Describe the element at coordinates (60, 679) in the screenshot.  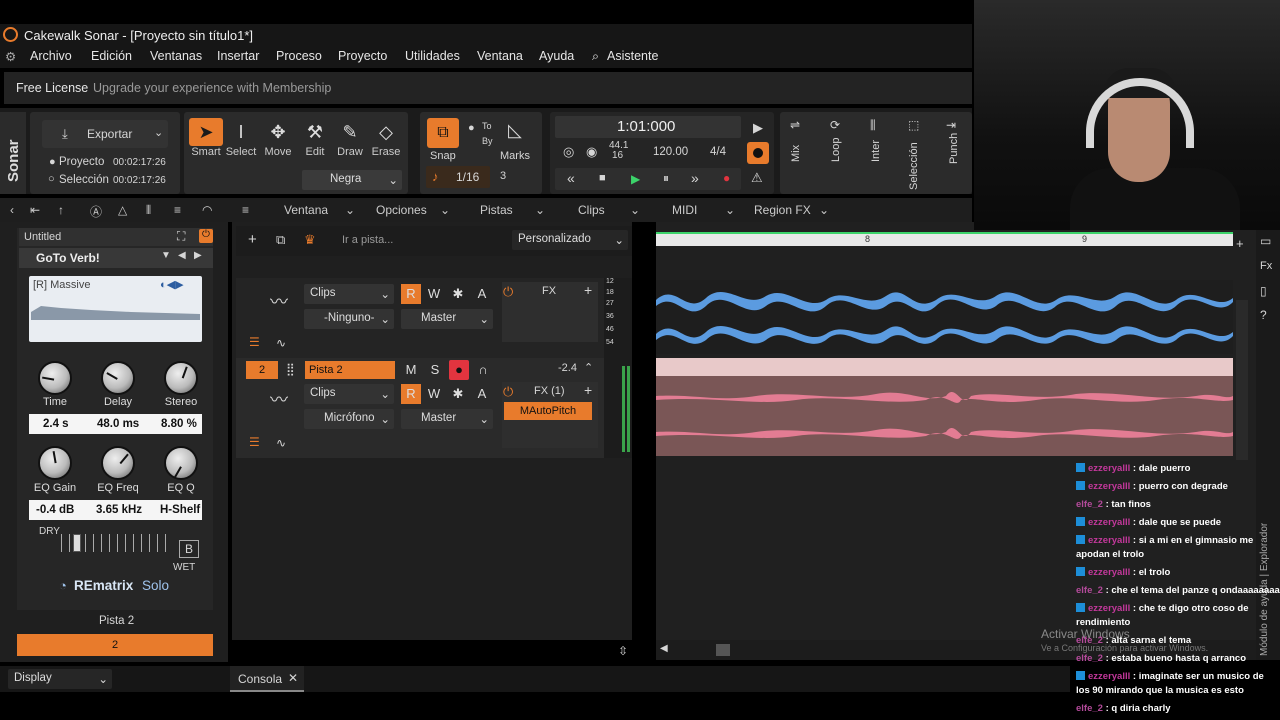
I see `display-select: Display ⌄` at that location.